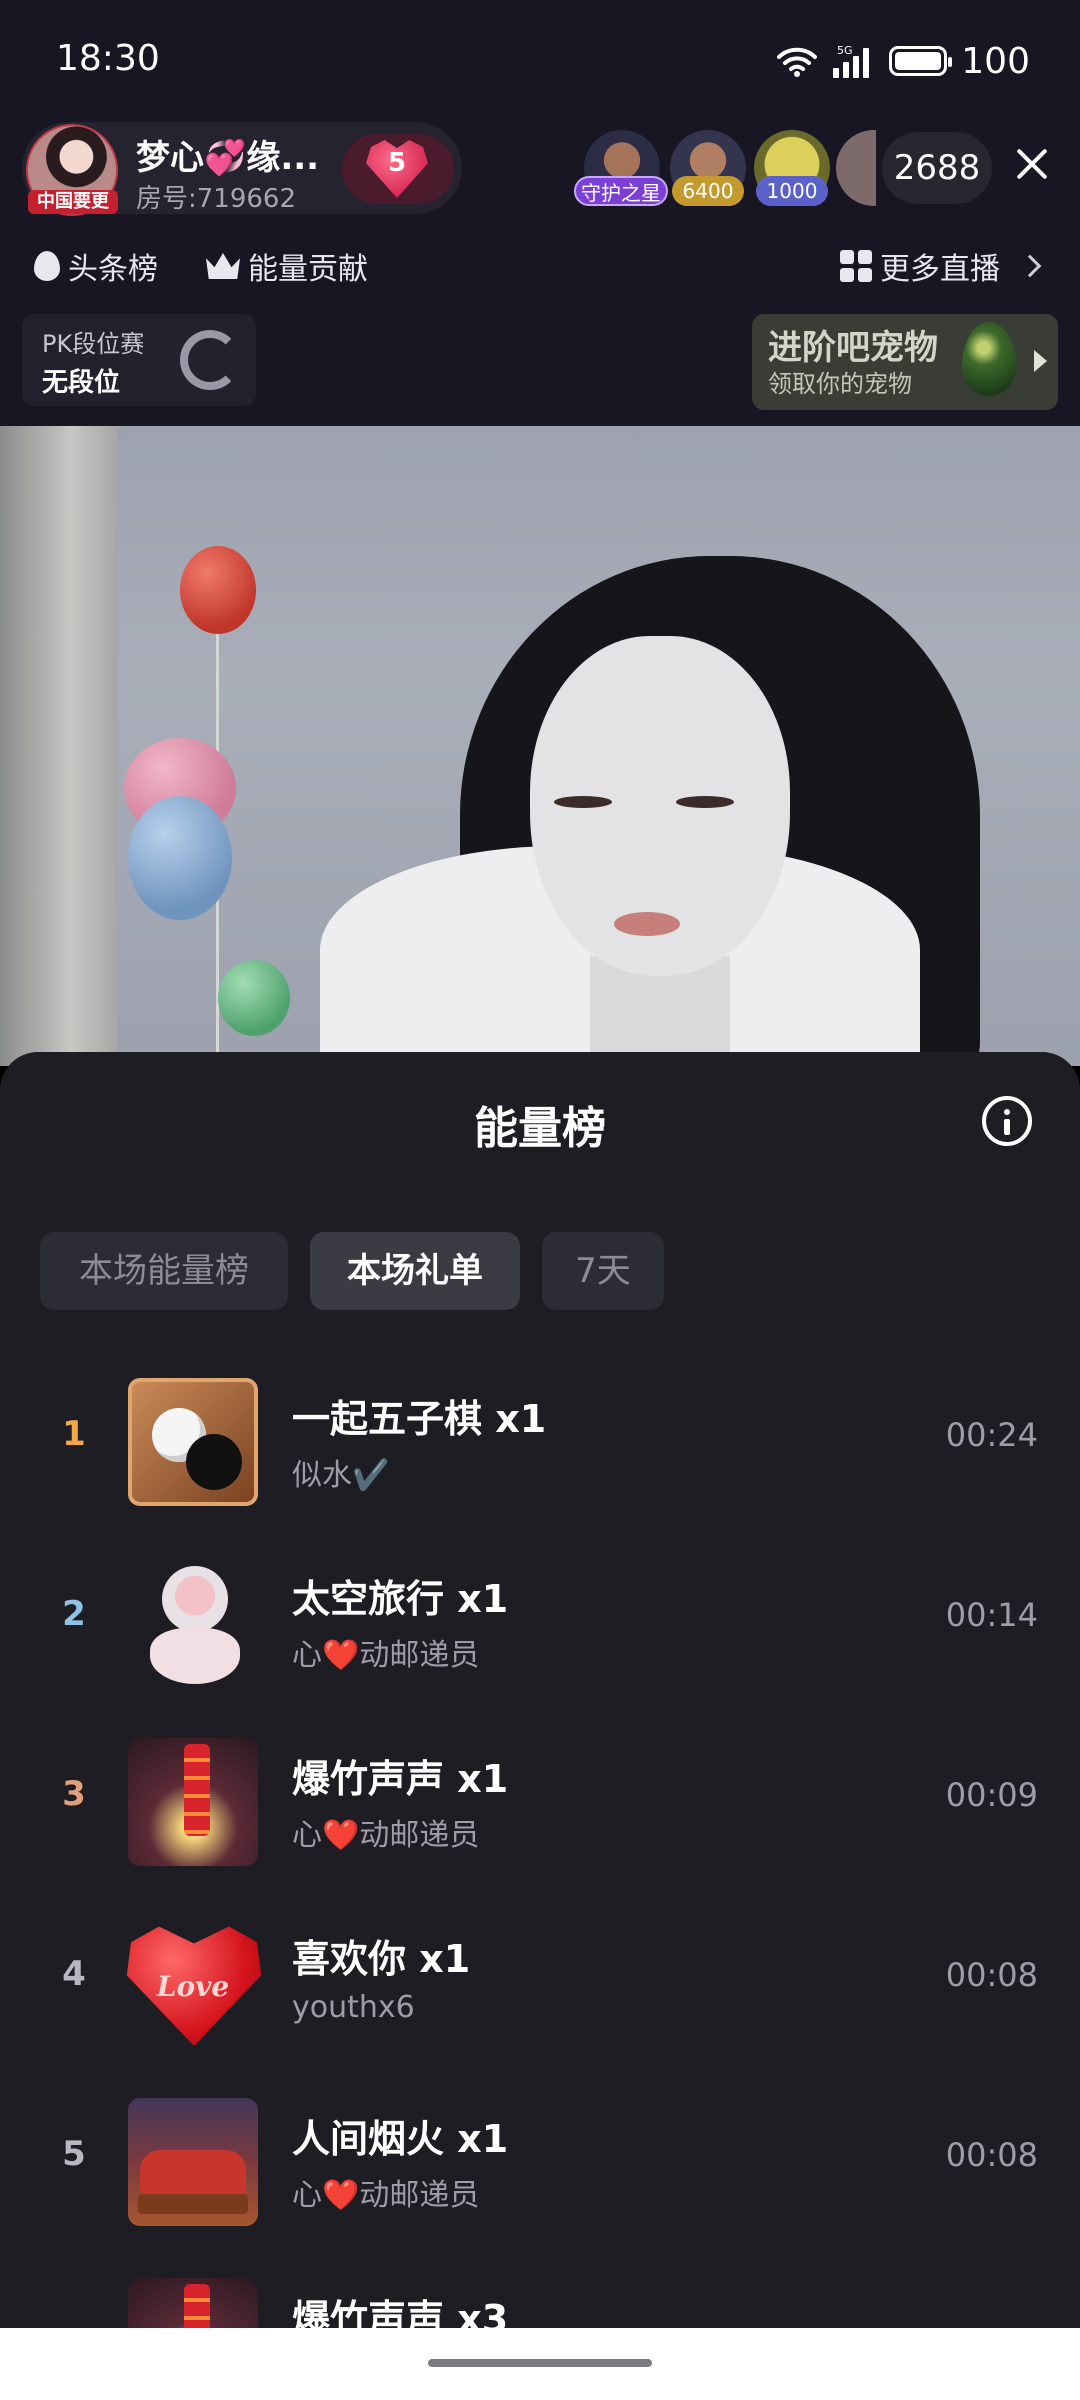 Image resolution: width=1080 pixels, height=2400 pixels. I want to click on gift-list-row: 2 太空旅行 x1 心❤️动邮递员 00:14, so click(540, 1622).